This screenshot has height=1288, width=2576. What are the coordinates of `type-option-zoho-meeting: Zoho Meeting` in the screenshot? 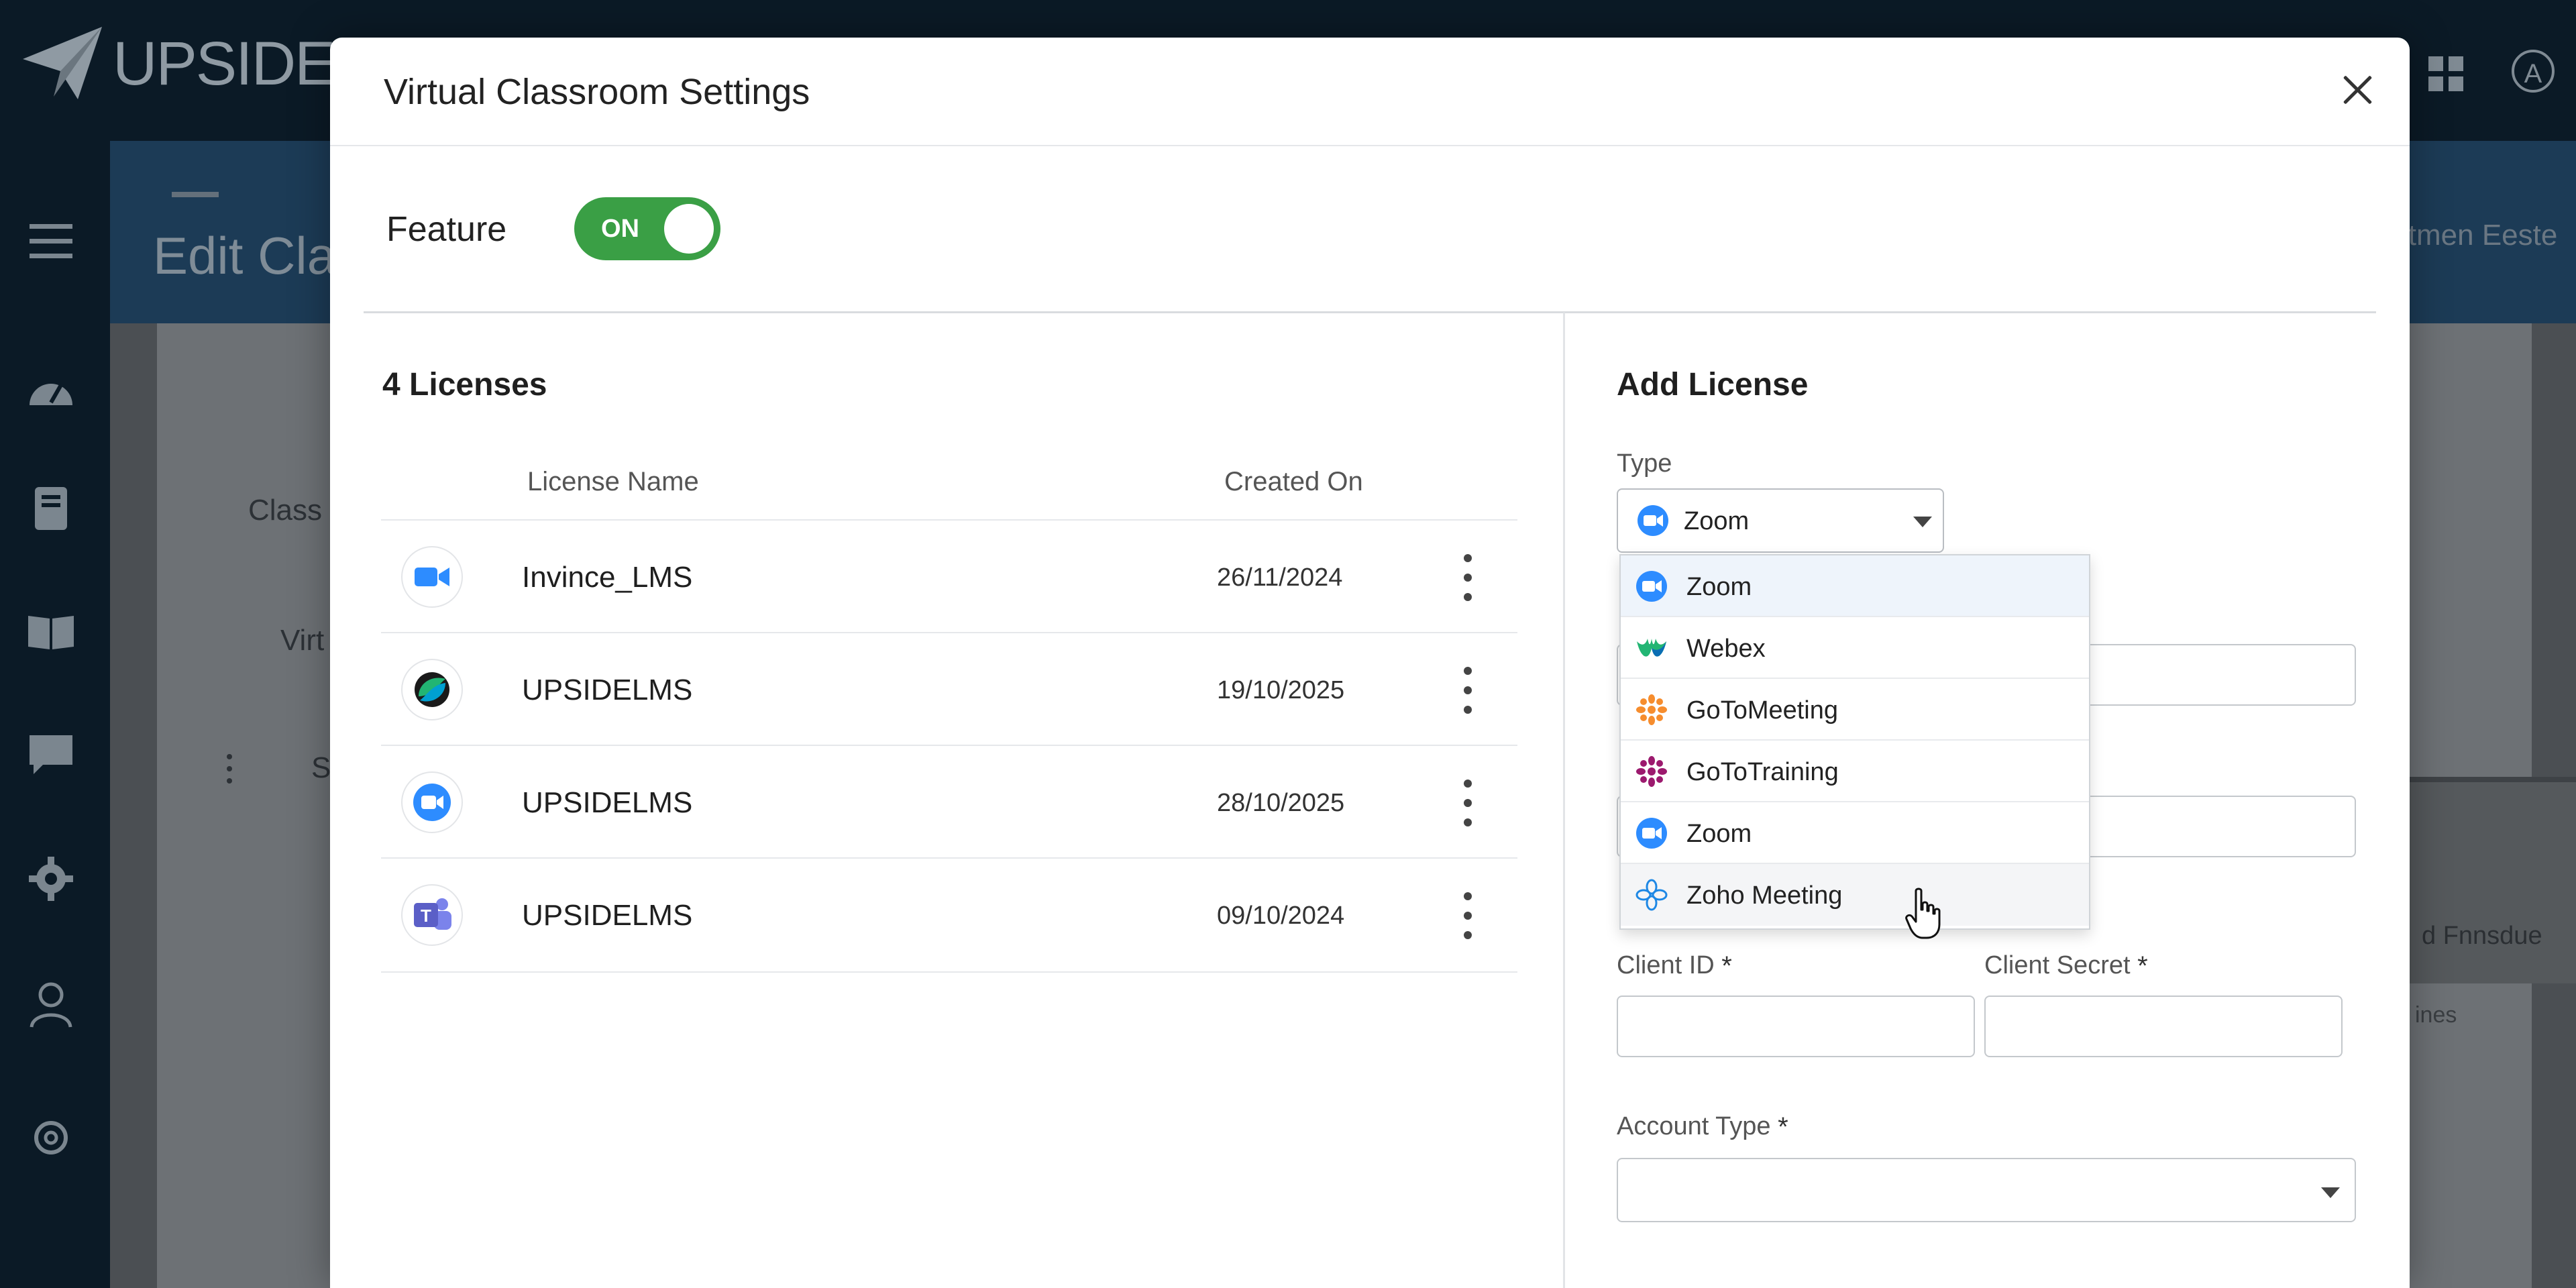 It's located at (1855, 895).